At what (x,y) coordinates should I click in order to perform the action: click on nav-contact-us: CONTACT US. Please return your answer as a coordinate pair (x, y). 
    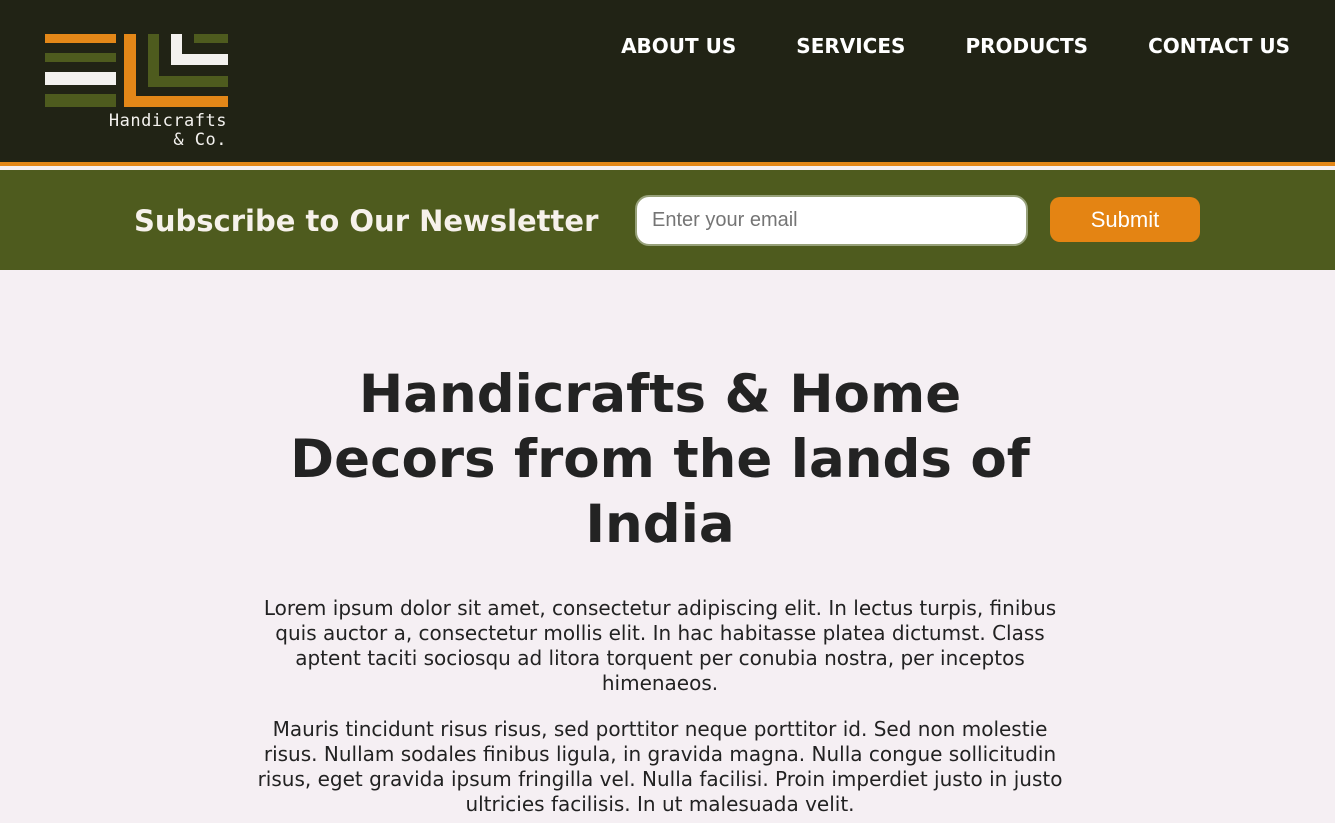
    Looking at the image, I should click on (1219, 46).